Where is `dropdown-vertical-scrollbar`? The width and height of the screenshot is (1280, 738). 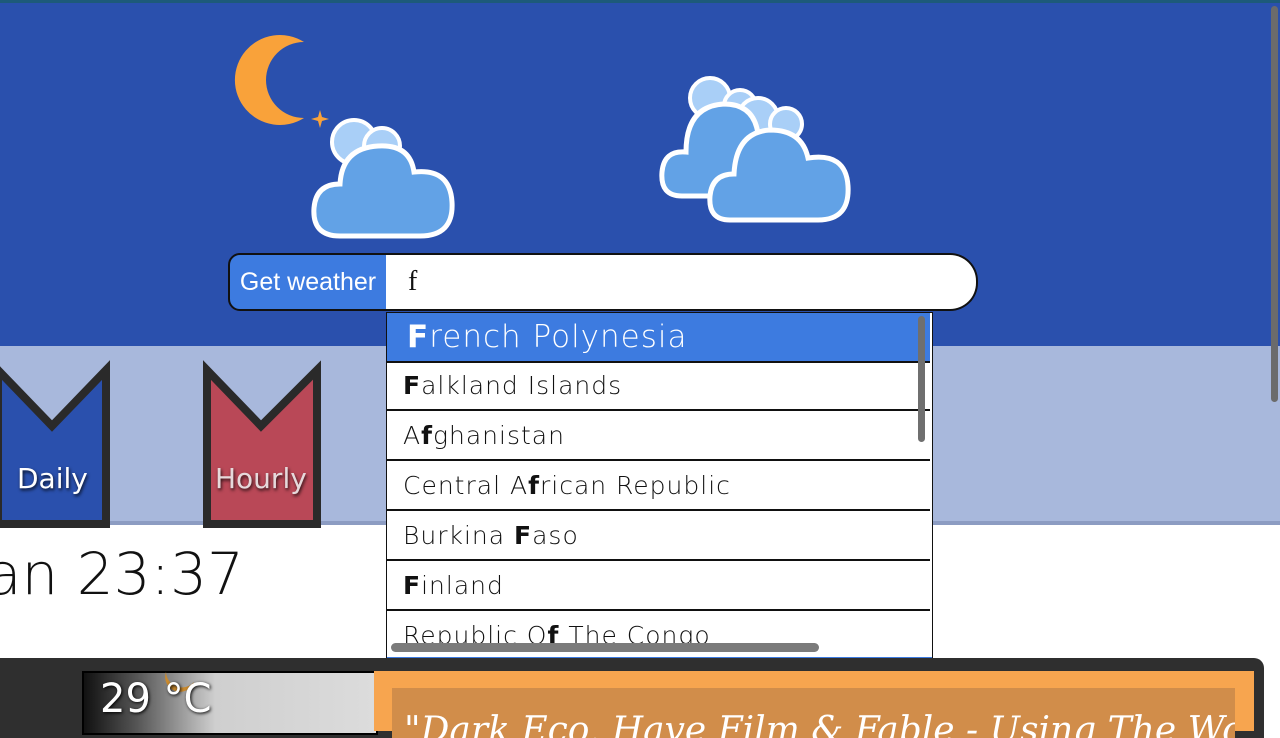
dropdown-vertical-scrollbar is located at coordinates (921, 379).